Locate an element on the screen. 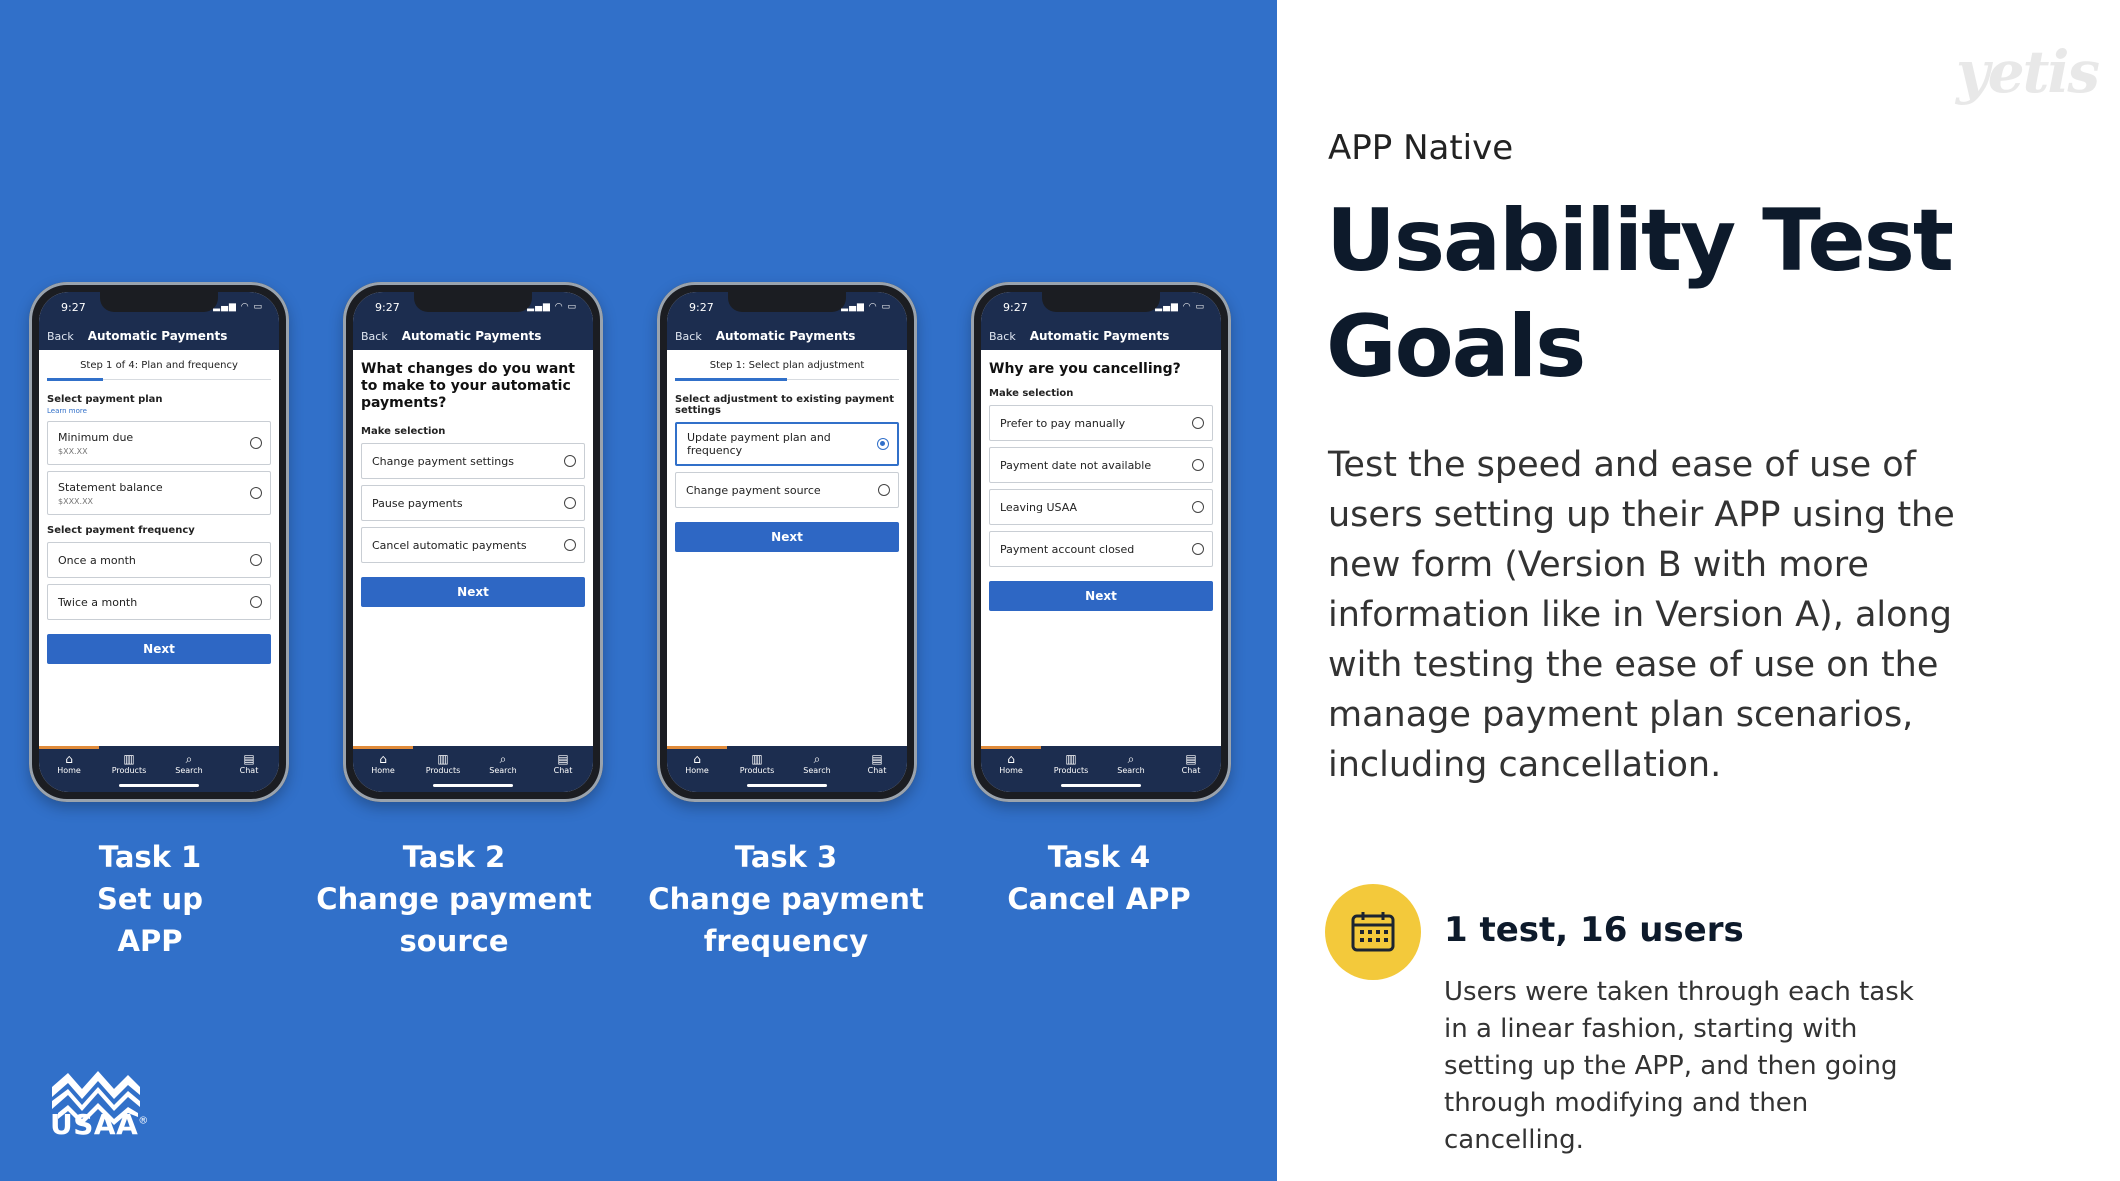 The width and height of the screenshot is (2120, 1181). option-payment-account-closed: Payment account closed is located at coordinates (1101, 549).